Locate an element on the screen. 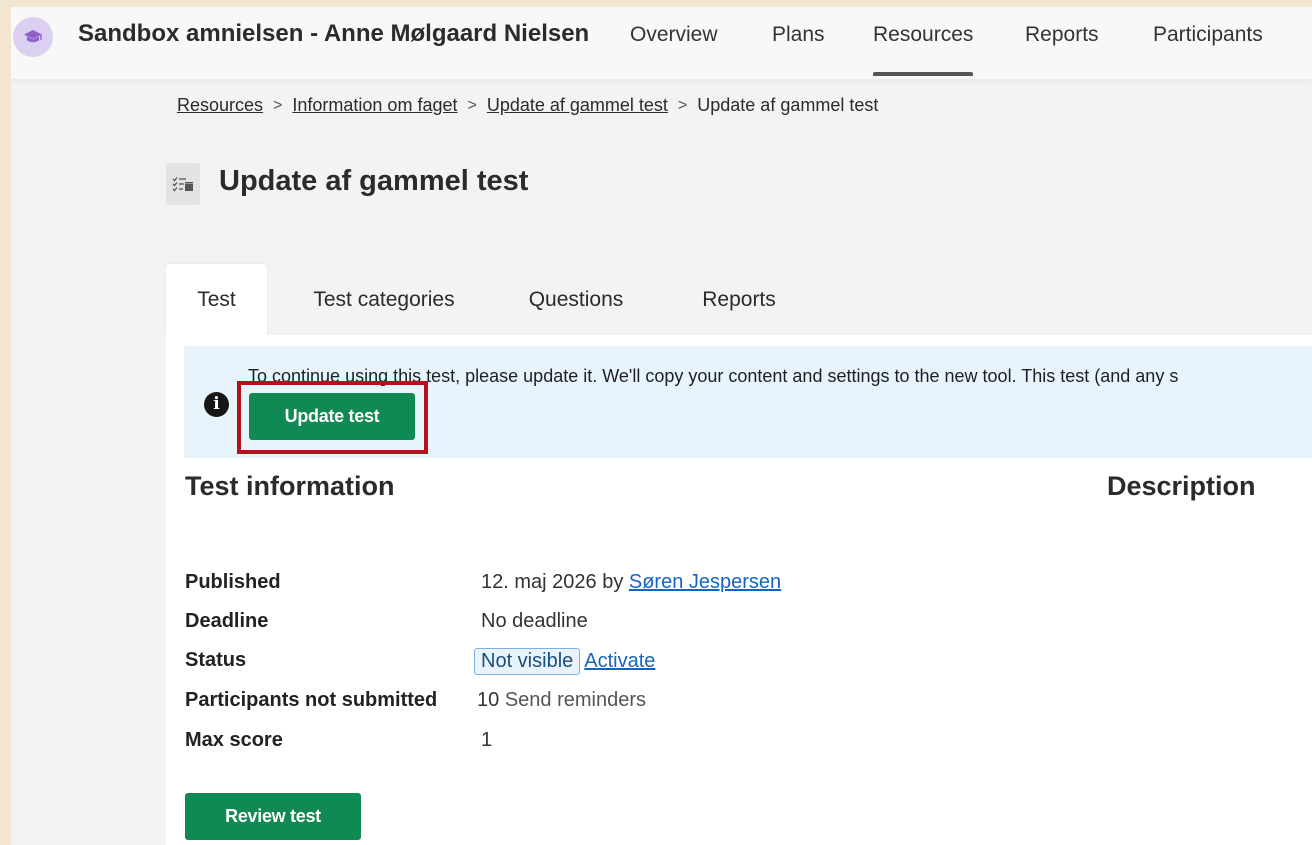 The height and width of the screenshot is (845, 1312). max-score-label: Max score is located at coordinates (234, 740).